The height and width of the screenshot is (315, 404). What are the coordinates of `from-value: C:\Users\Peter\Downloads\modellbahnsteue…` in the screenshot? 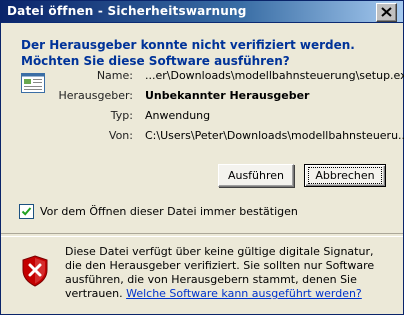 It's located at (274, 135).